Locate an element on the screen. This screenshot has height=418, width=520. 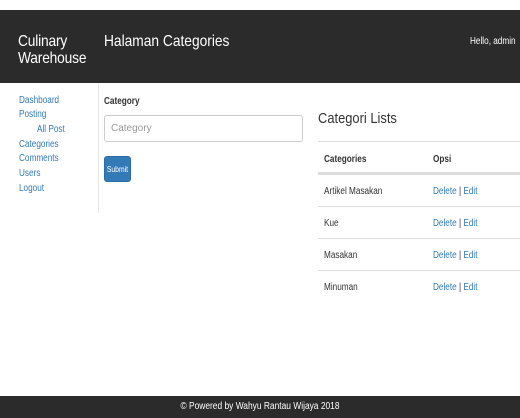
submit-button-label: Submit is located at coordinates (117, 169).